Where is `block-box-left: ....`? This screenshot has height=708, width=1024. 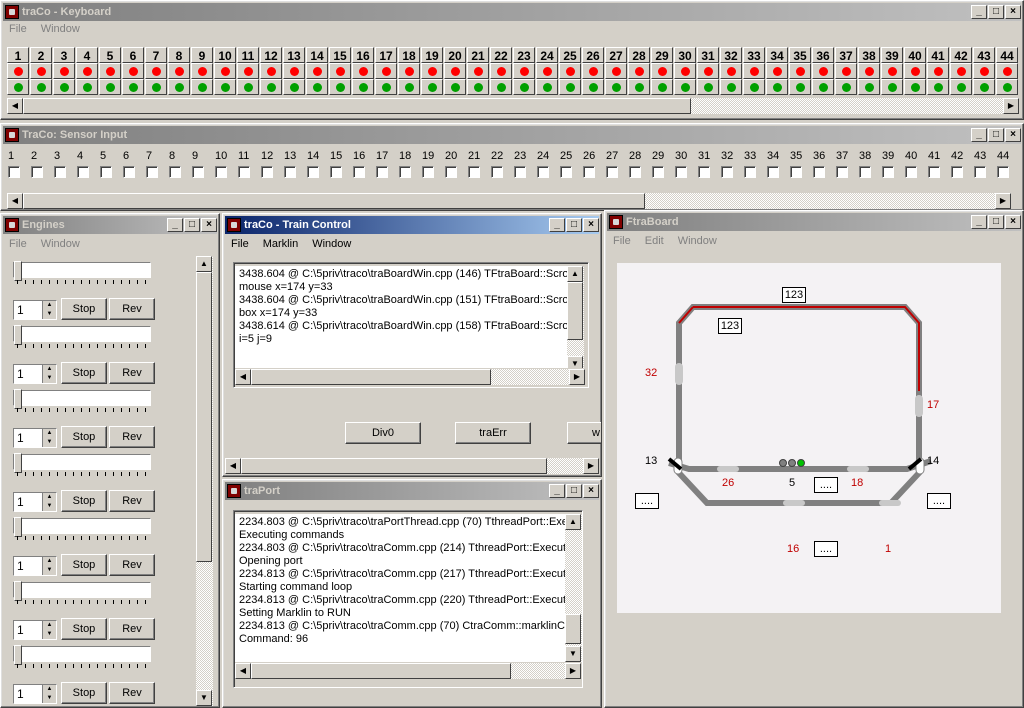 block-box-left: .... is located at coordinates (647, 501).